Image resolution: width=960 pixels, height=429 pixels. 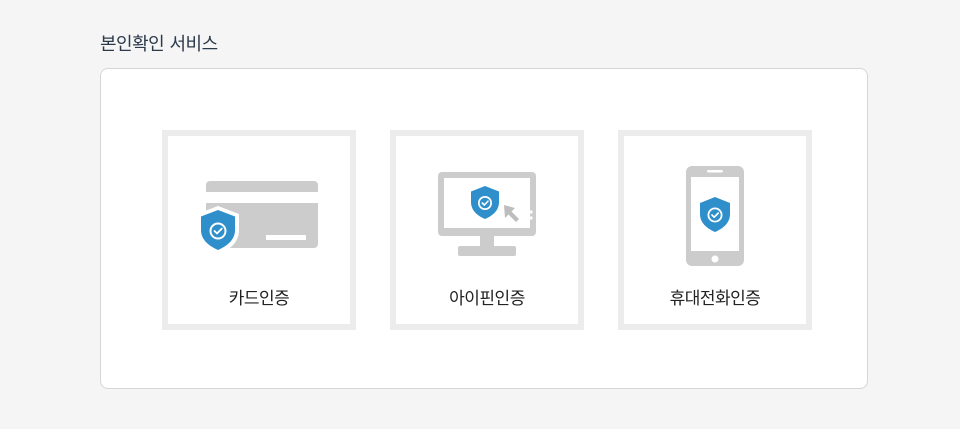 I want to click on phone-auth-option: 휴대전화인증, so click(x=715, y=230).